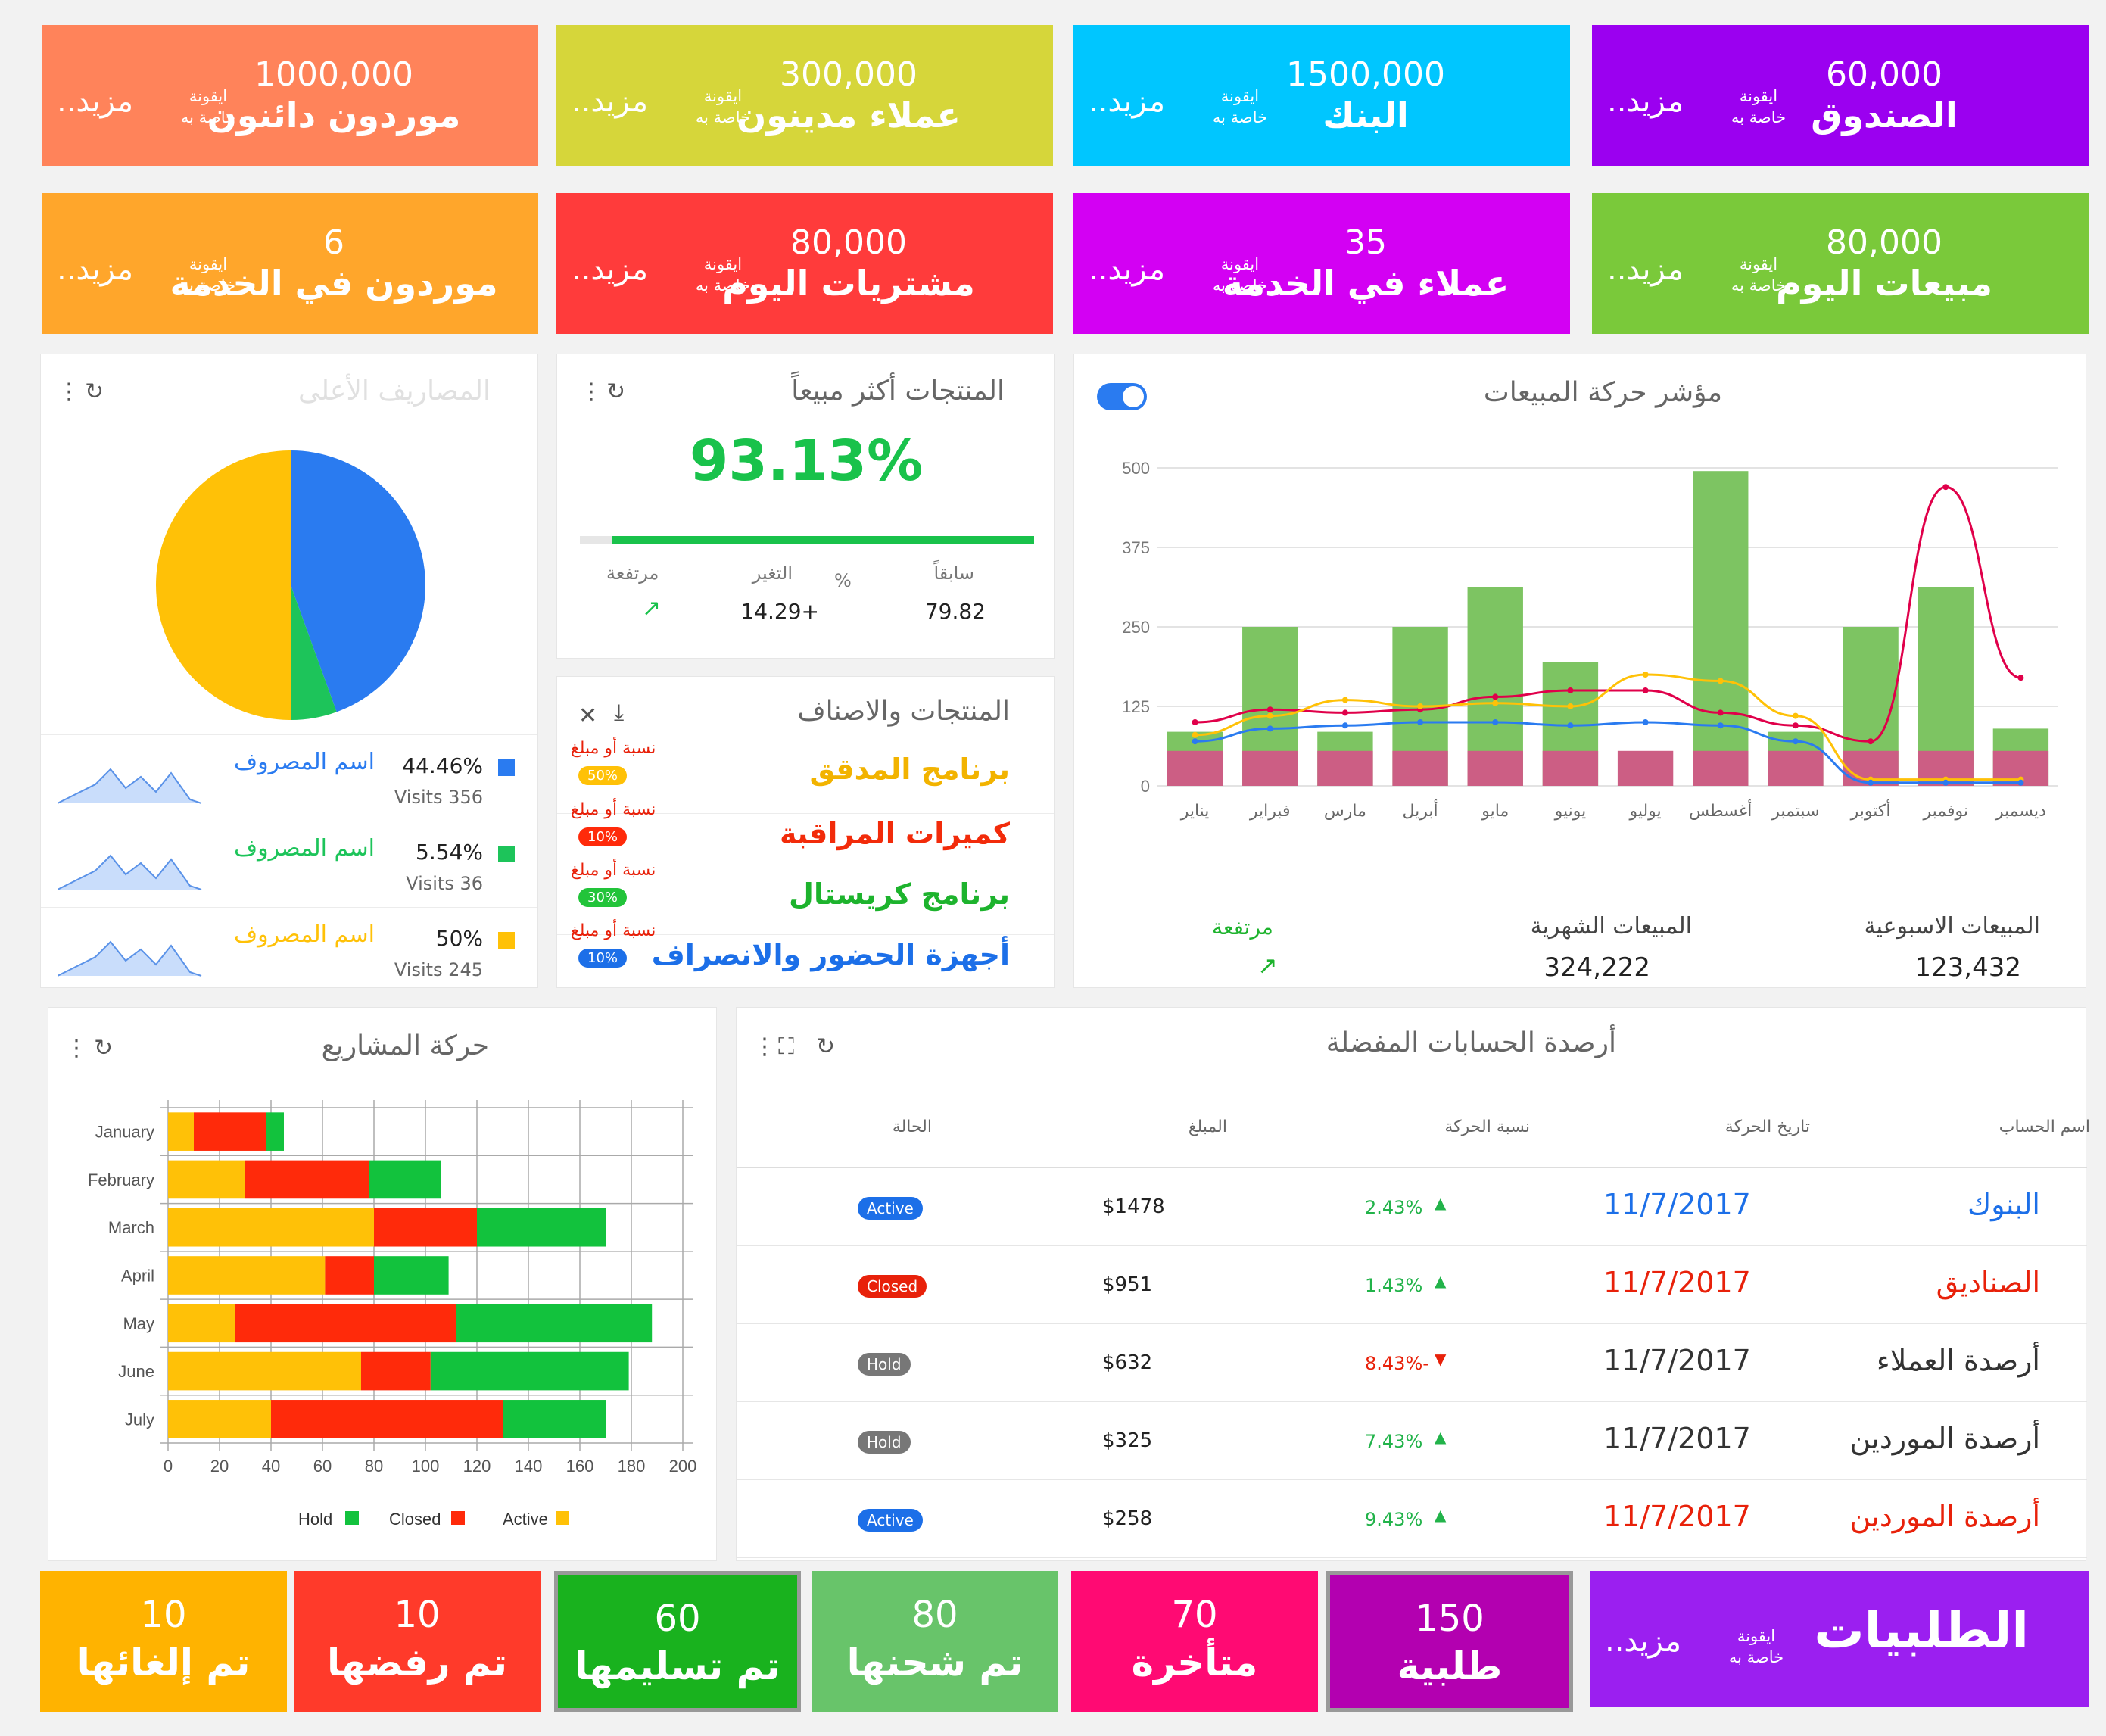 This screenshot has width=2106, height=1736. I want to click on status-badge: Closed, so click(892, 1287).